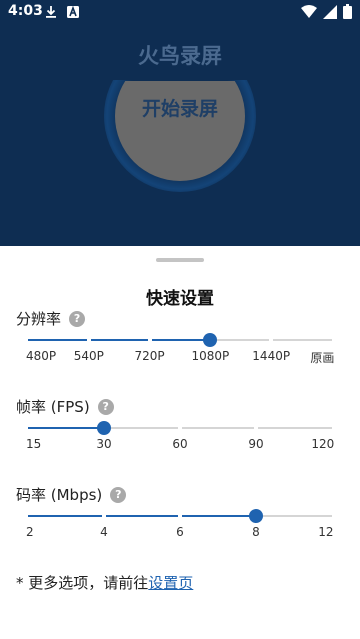  I want to click on resolution-label-row: 分辨率 ?, so click(51, 318).